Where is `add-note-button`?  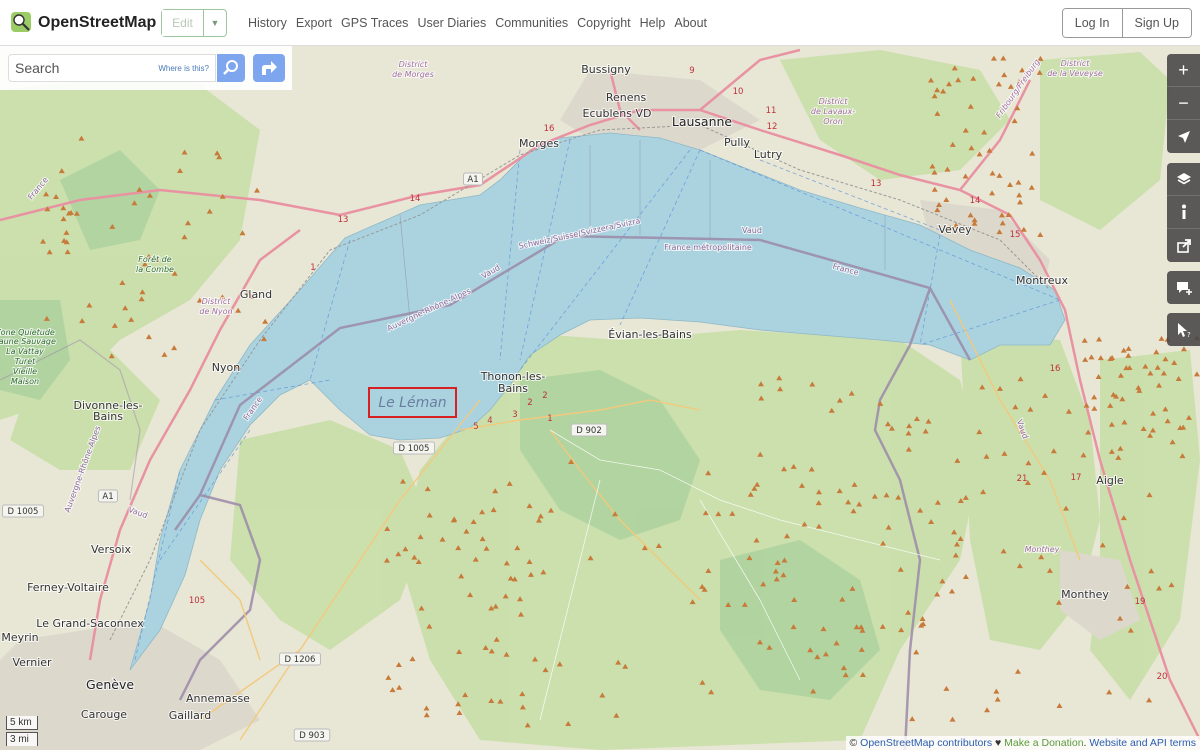 add-note-button is located at coordinates (1183, 287).